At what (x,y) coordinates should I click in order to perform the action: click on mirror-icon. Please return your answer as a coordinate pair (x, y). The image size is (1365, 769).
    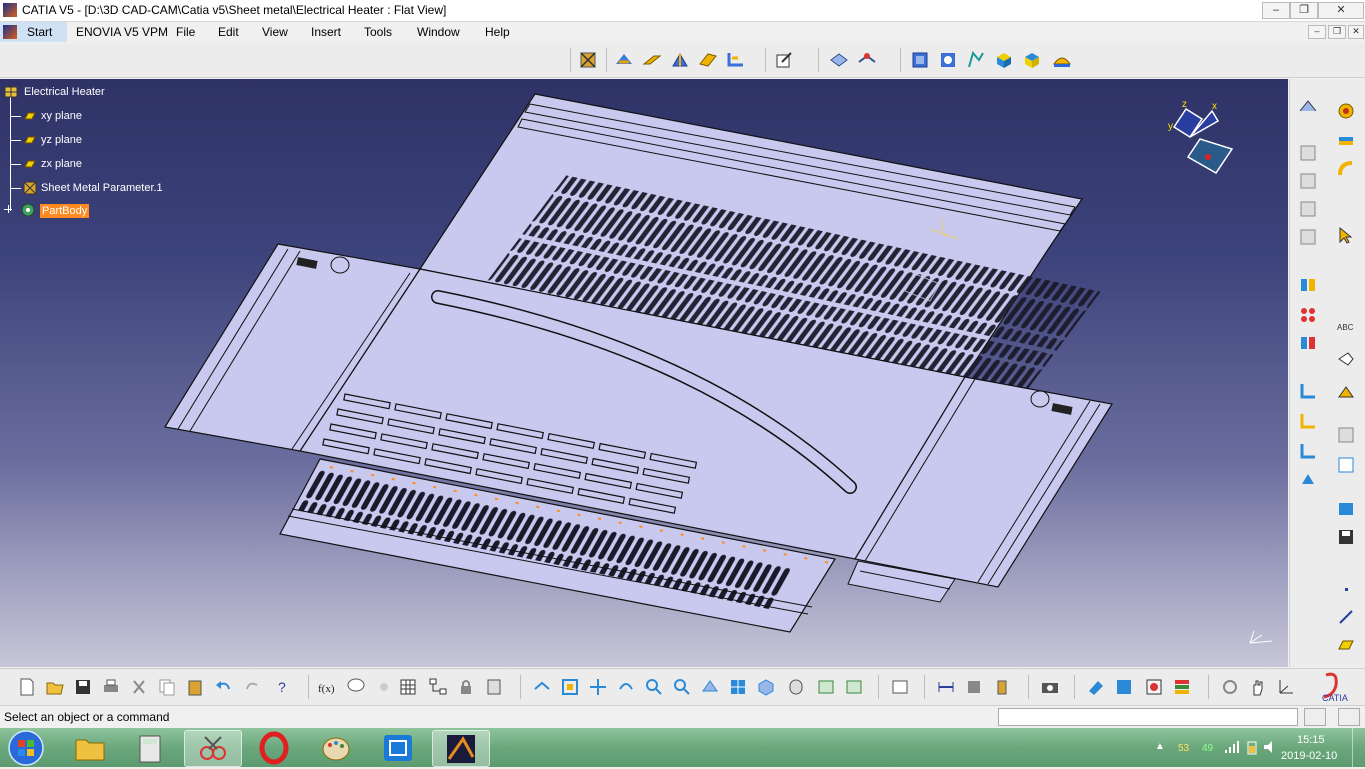
    Looking at the image, I should click on (1308, 343).